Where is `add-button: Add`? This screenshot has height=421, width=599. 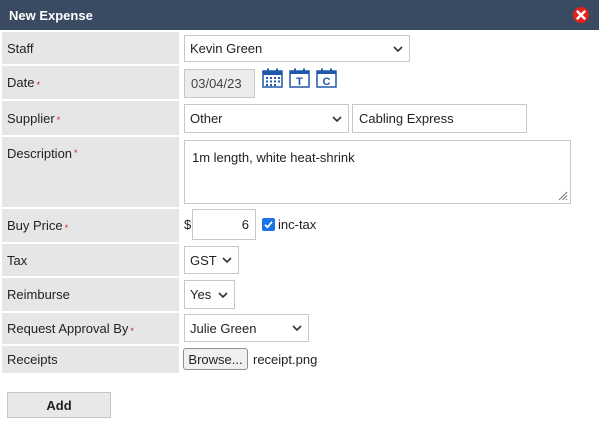 add-button: Add is located at coordinates (59, 405).